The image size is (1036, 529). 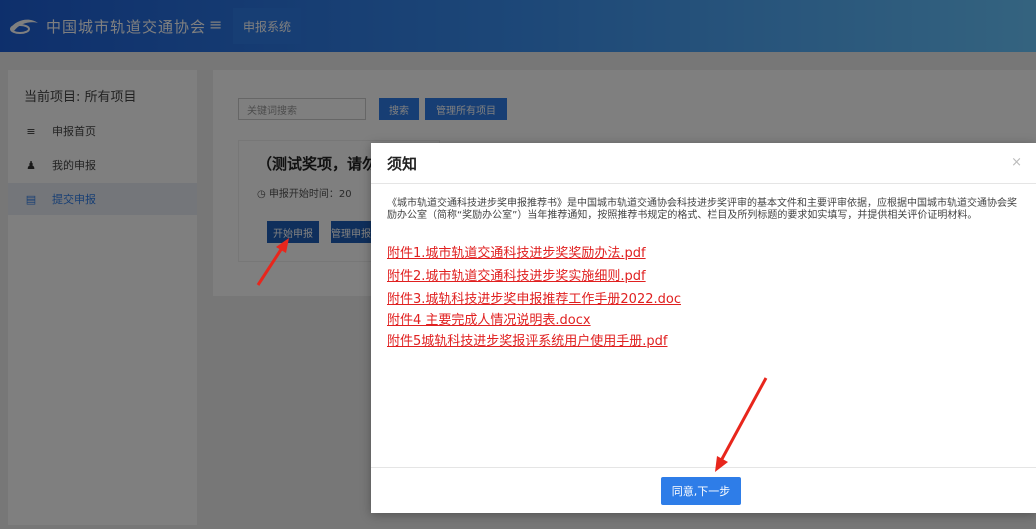 What do you see at coordinates (1016, 162) in the screenshot?
I see `close-icon: ×` at bounding box center [1016, 162].